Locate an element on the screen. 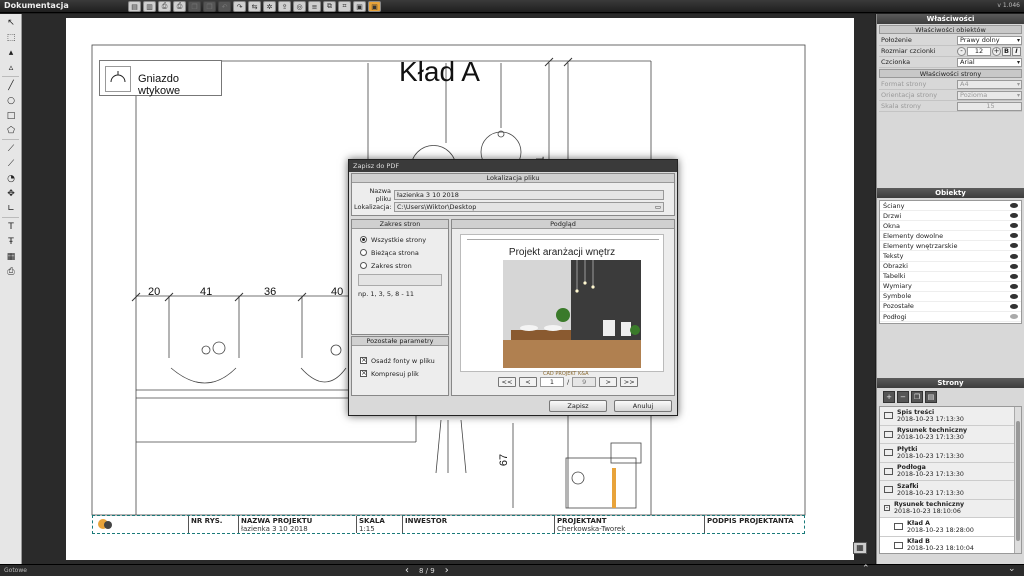 Image resolution: width=1024 pixels, height=576 pixels. radio-page-range: Zakres stron is located at coordinates (400, 265).